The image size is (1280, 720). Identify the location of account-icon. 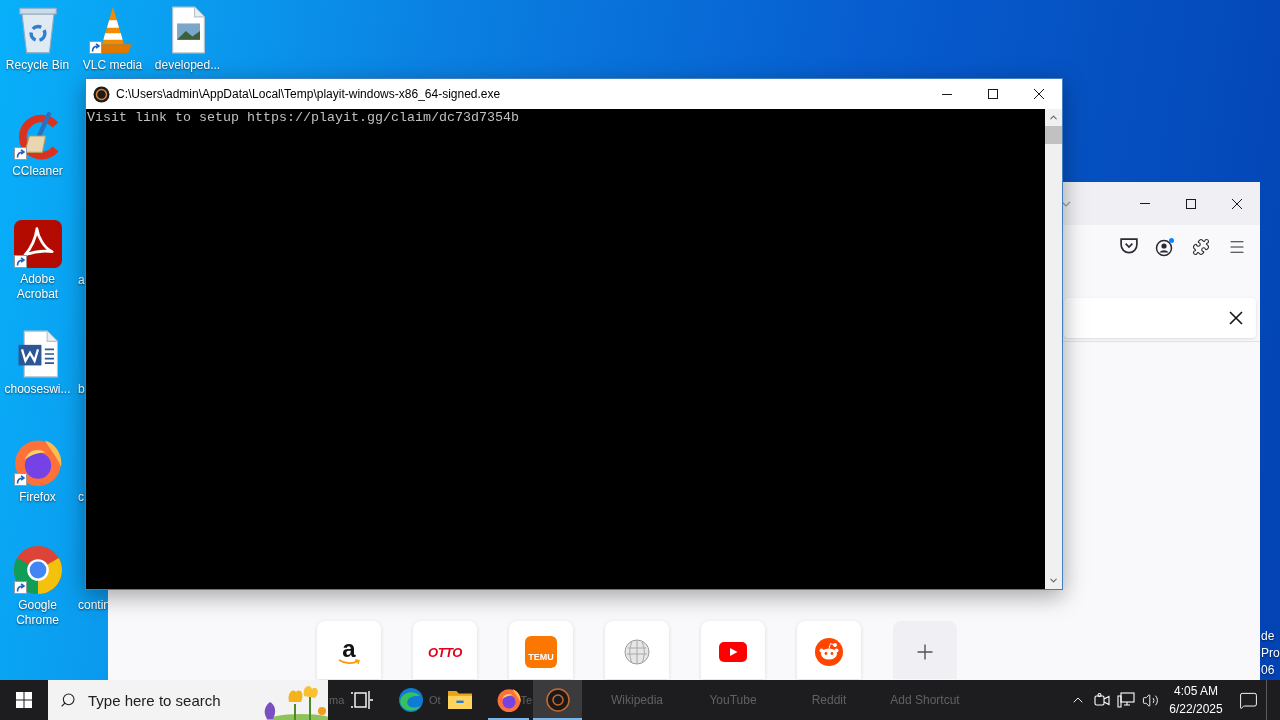
(1165, 246).